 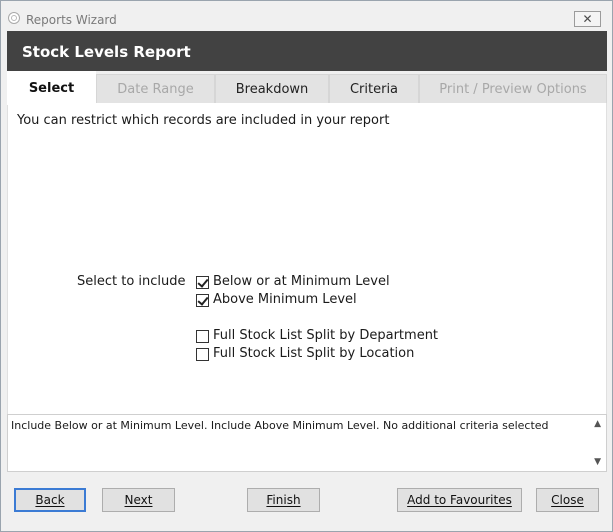 I want to click on finish-button: Finish, so click(x=283, y=500).